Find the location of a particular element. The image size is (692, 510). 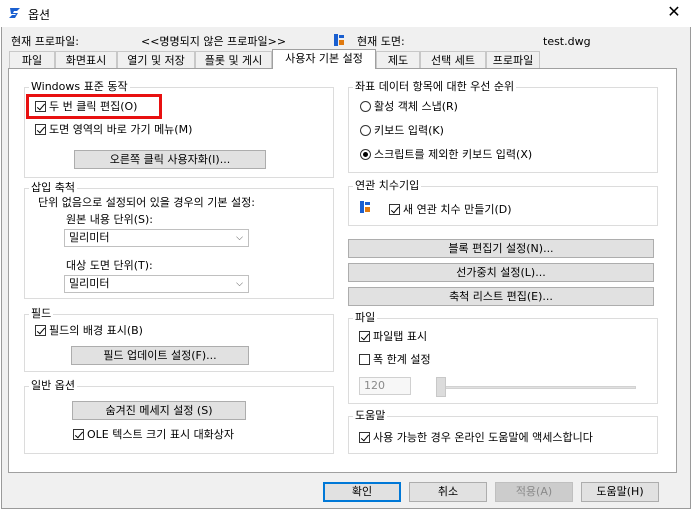

group-title-fields: 필드 is located at coordinates (41, 313).